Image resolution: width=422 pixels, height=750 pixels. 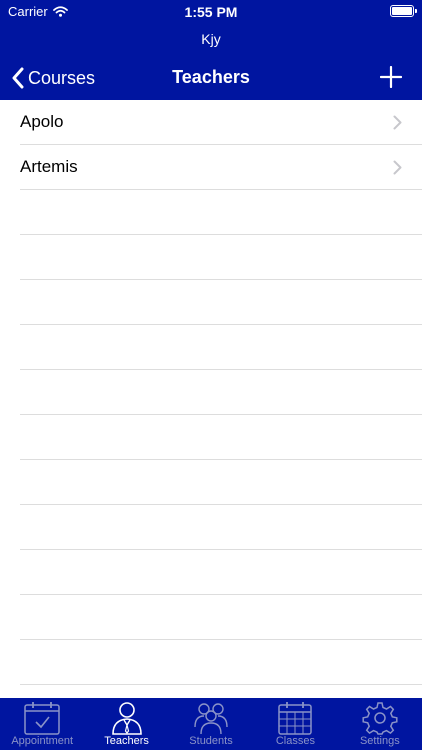 I want to click on course-subtitle: Kjy, so click(x=211, y=39).